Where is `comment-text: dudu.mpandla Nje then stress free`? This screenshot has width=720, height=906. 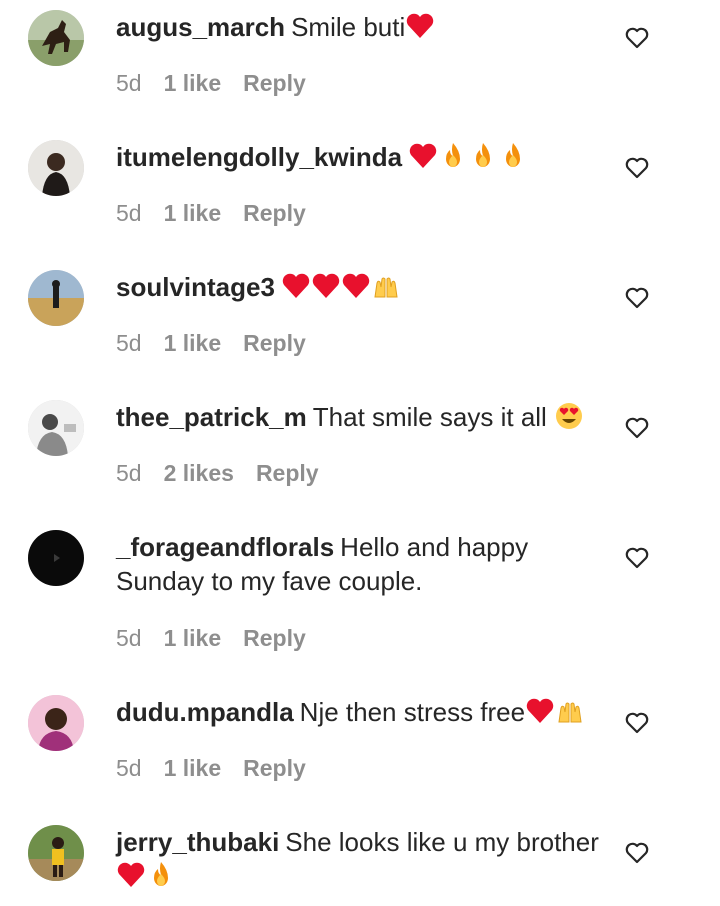
comment-text: dudu.mpandla Nje then stress free is located at coordinates (361, 712).